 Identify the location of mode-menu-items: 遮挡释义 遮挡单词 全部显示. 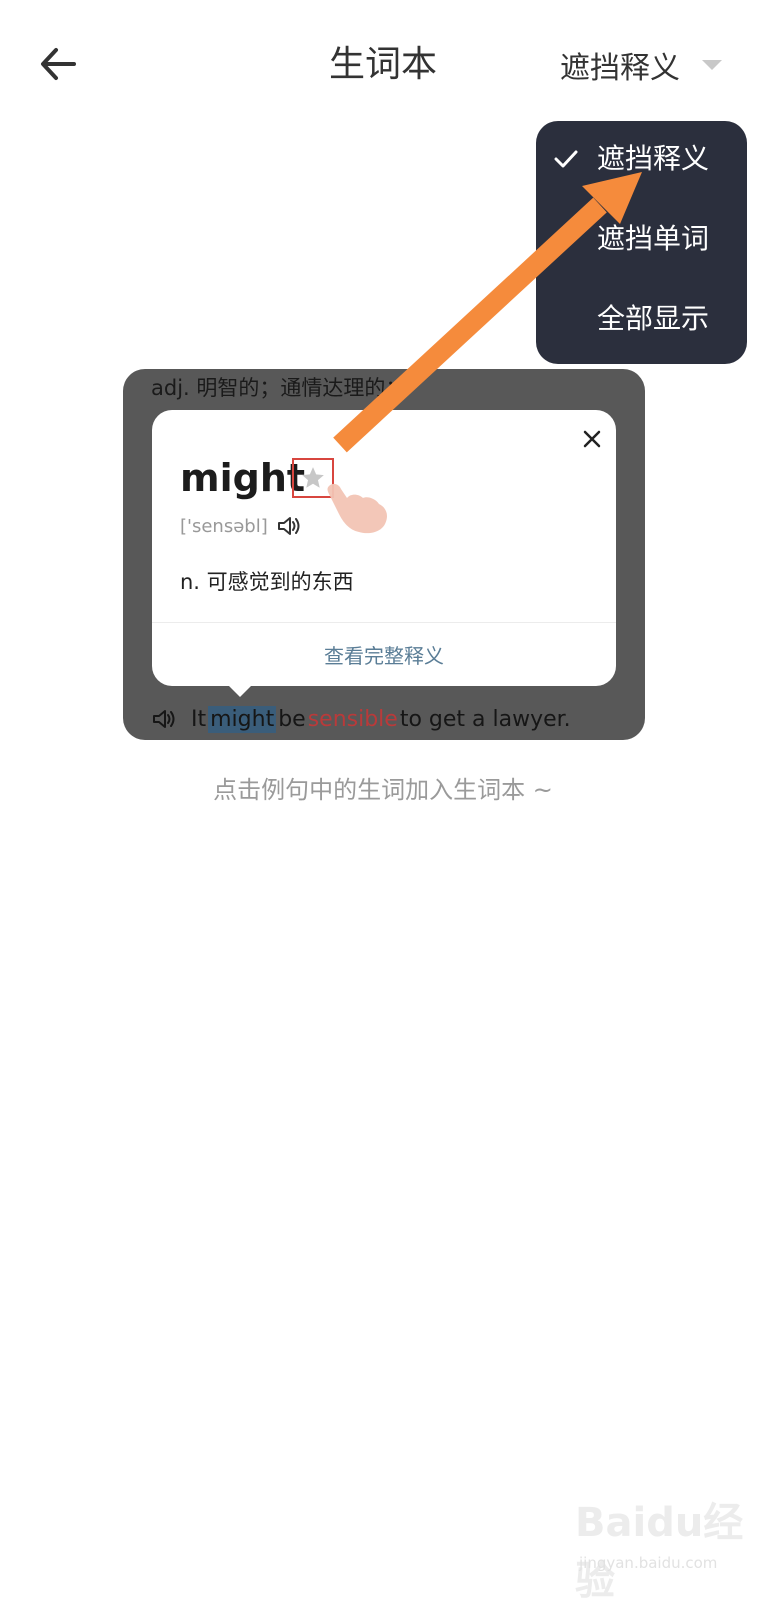
(641, 242).